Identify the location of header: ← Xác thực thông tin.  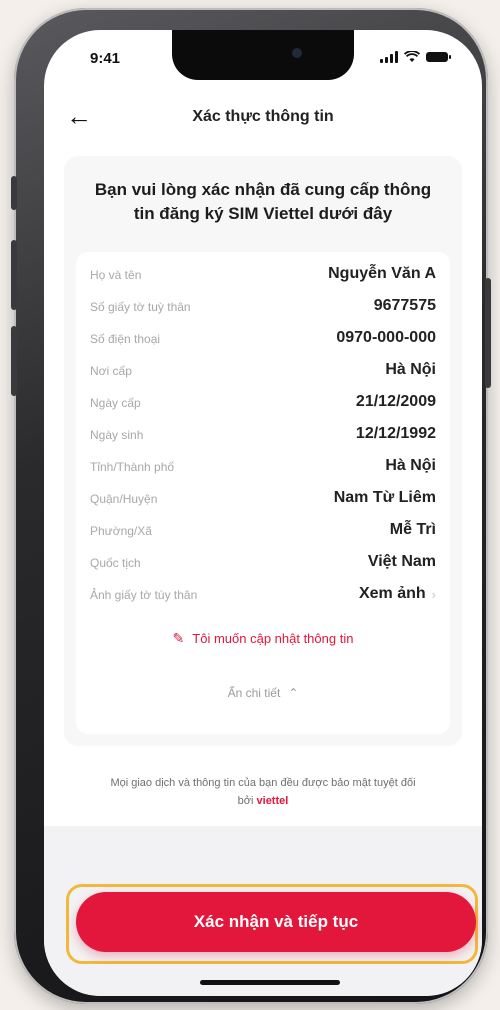
(263, 118).